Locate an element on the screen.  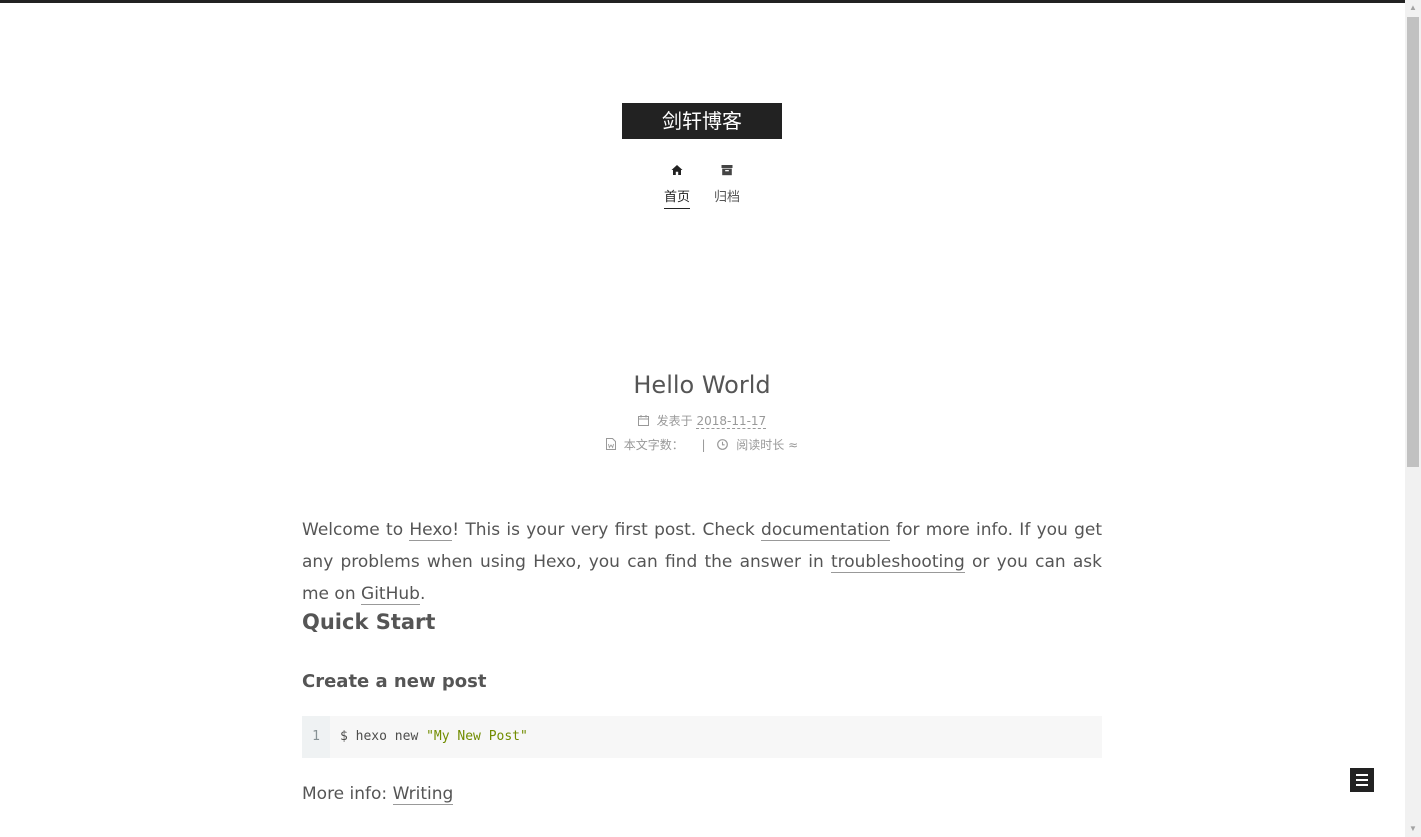
sidebar-toggle-button is located at coordinates (1362, 780).